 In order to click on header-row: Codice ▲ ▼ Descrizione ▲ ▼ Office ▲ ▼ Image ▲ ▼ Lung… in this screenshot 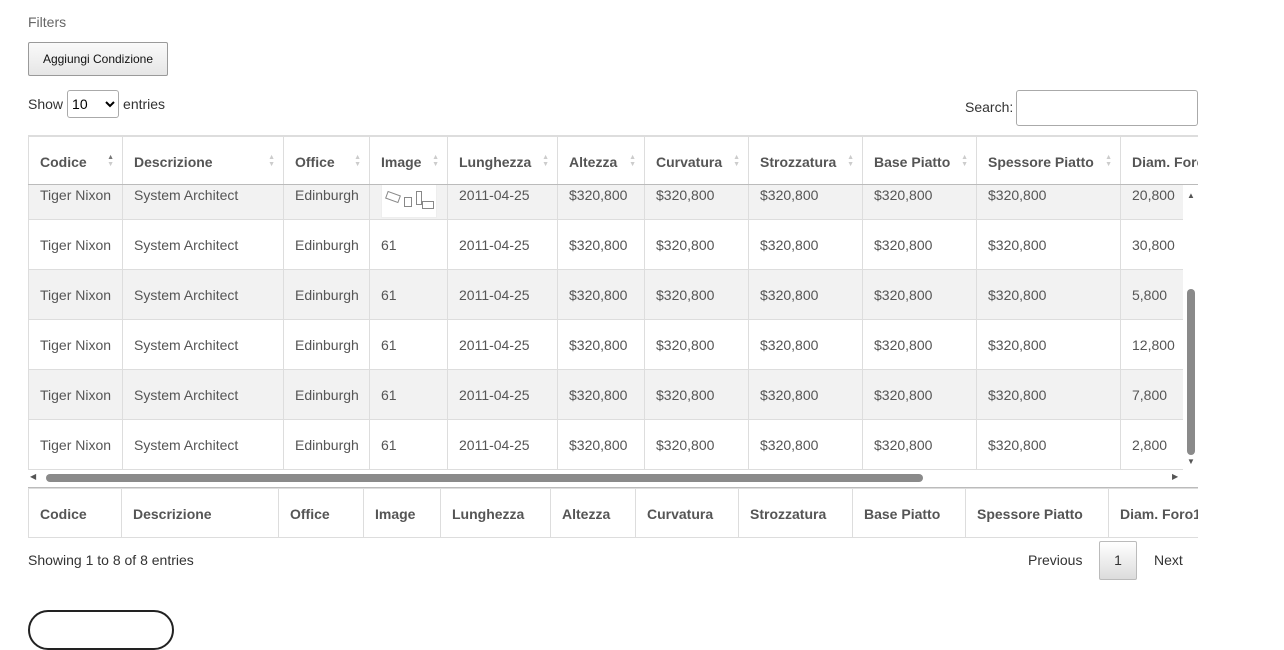, I will do `click(613, 160)`.